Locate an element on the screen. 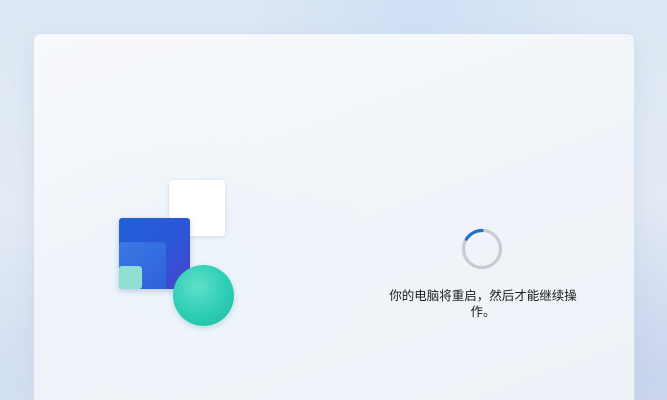 This screenshot has height=400, width=667. update-illustration is located at coordinates (178, 255).